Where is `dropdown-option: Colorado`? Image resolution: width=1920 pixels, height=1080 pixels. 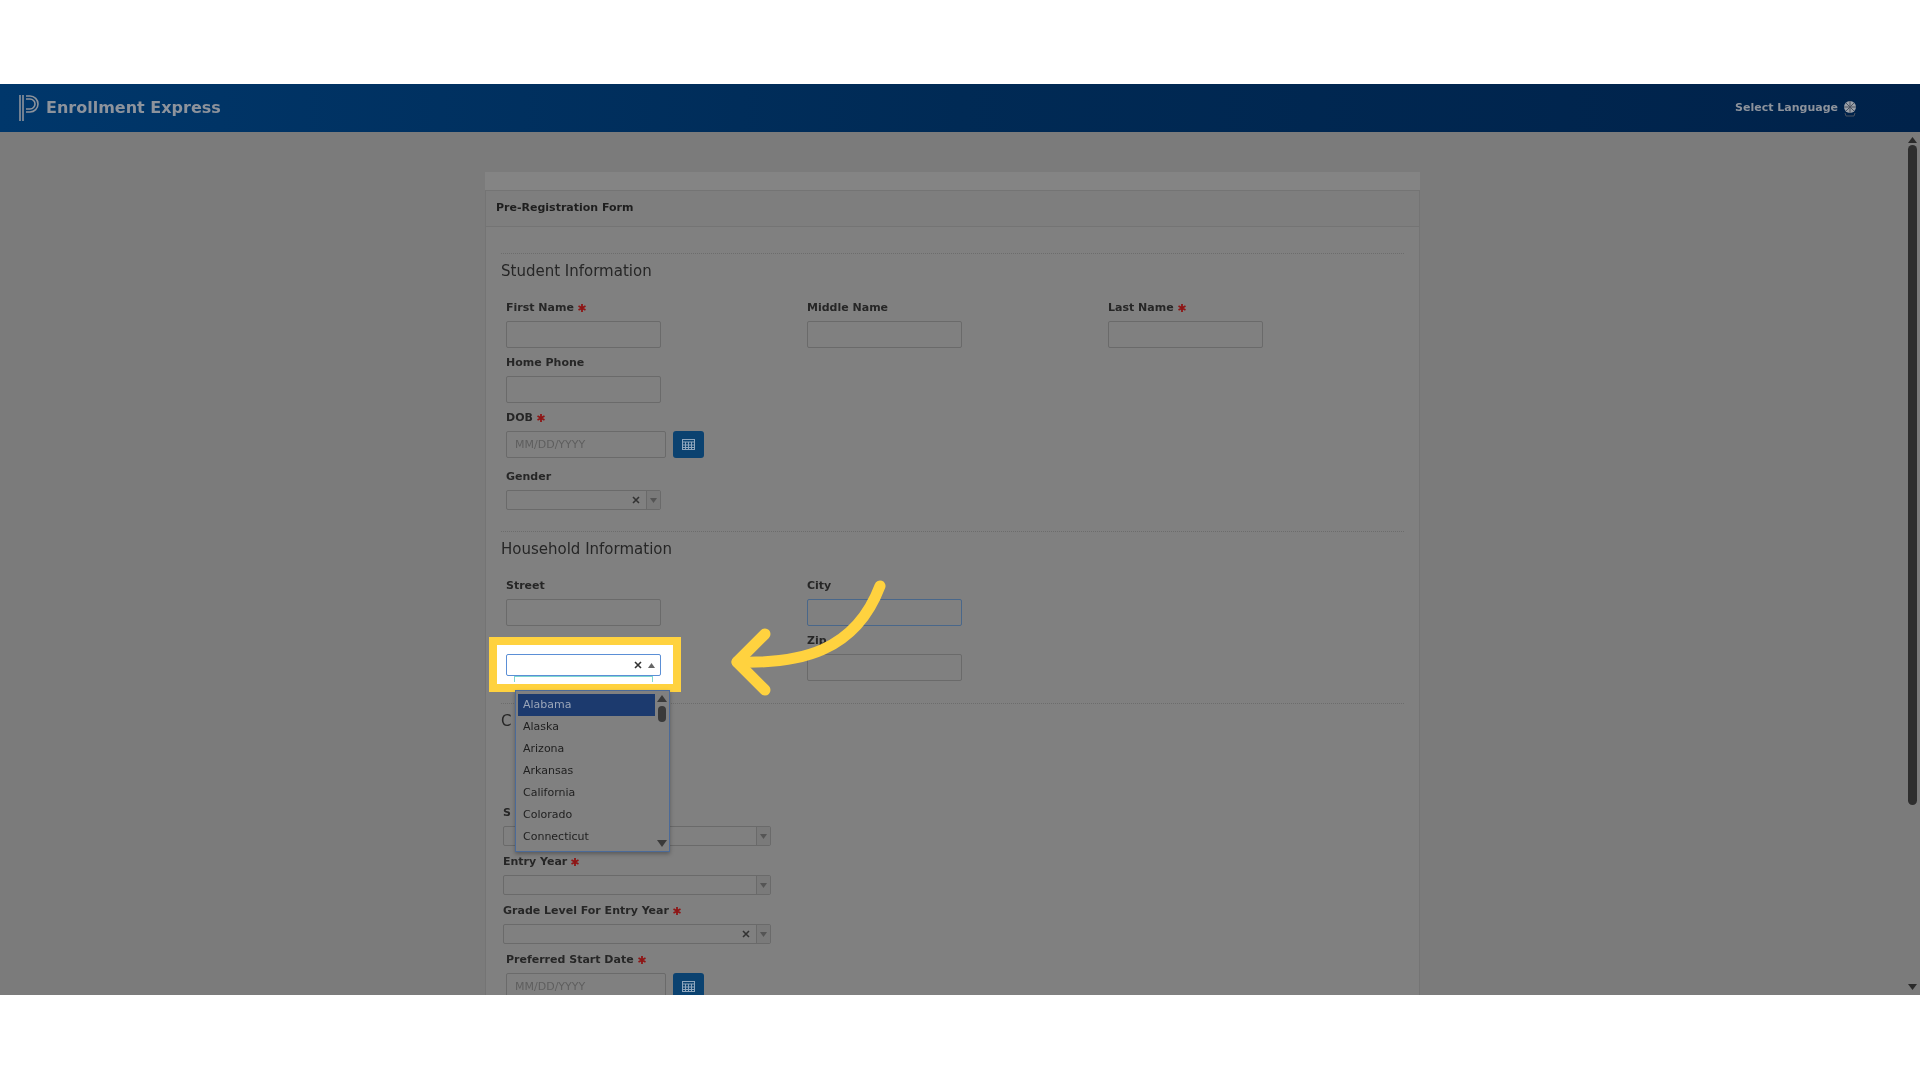
dropdown-option: Colorado is located at coordinates (586, 815).